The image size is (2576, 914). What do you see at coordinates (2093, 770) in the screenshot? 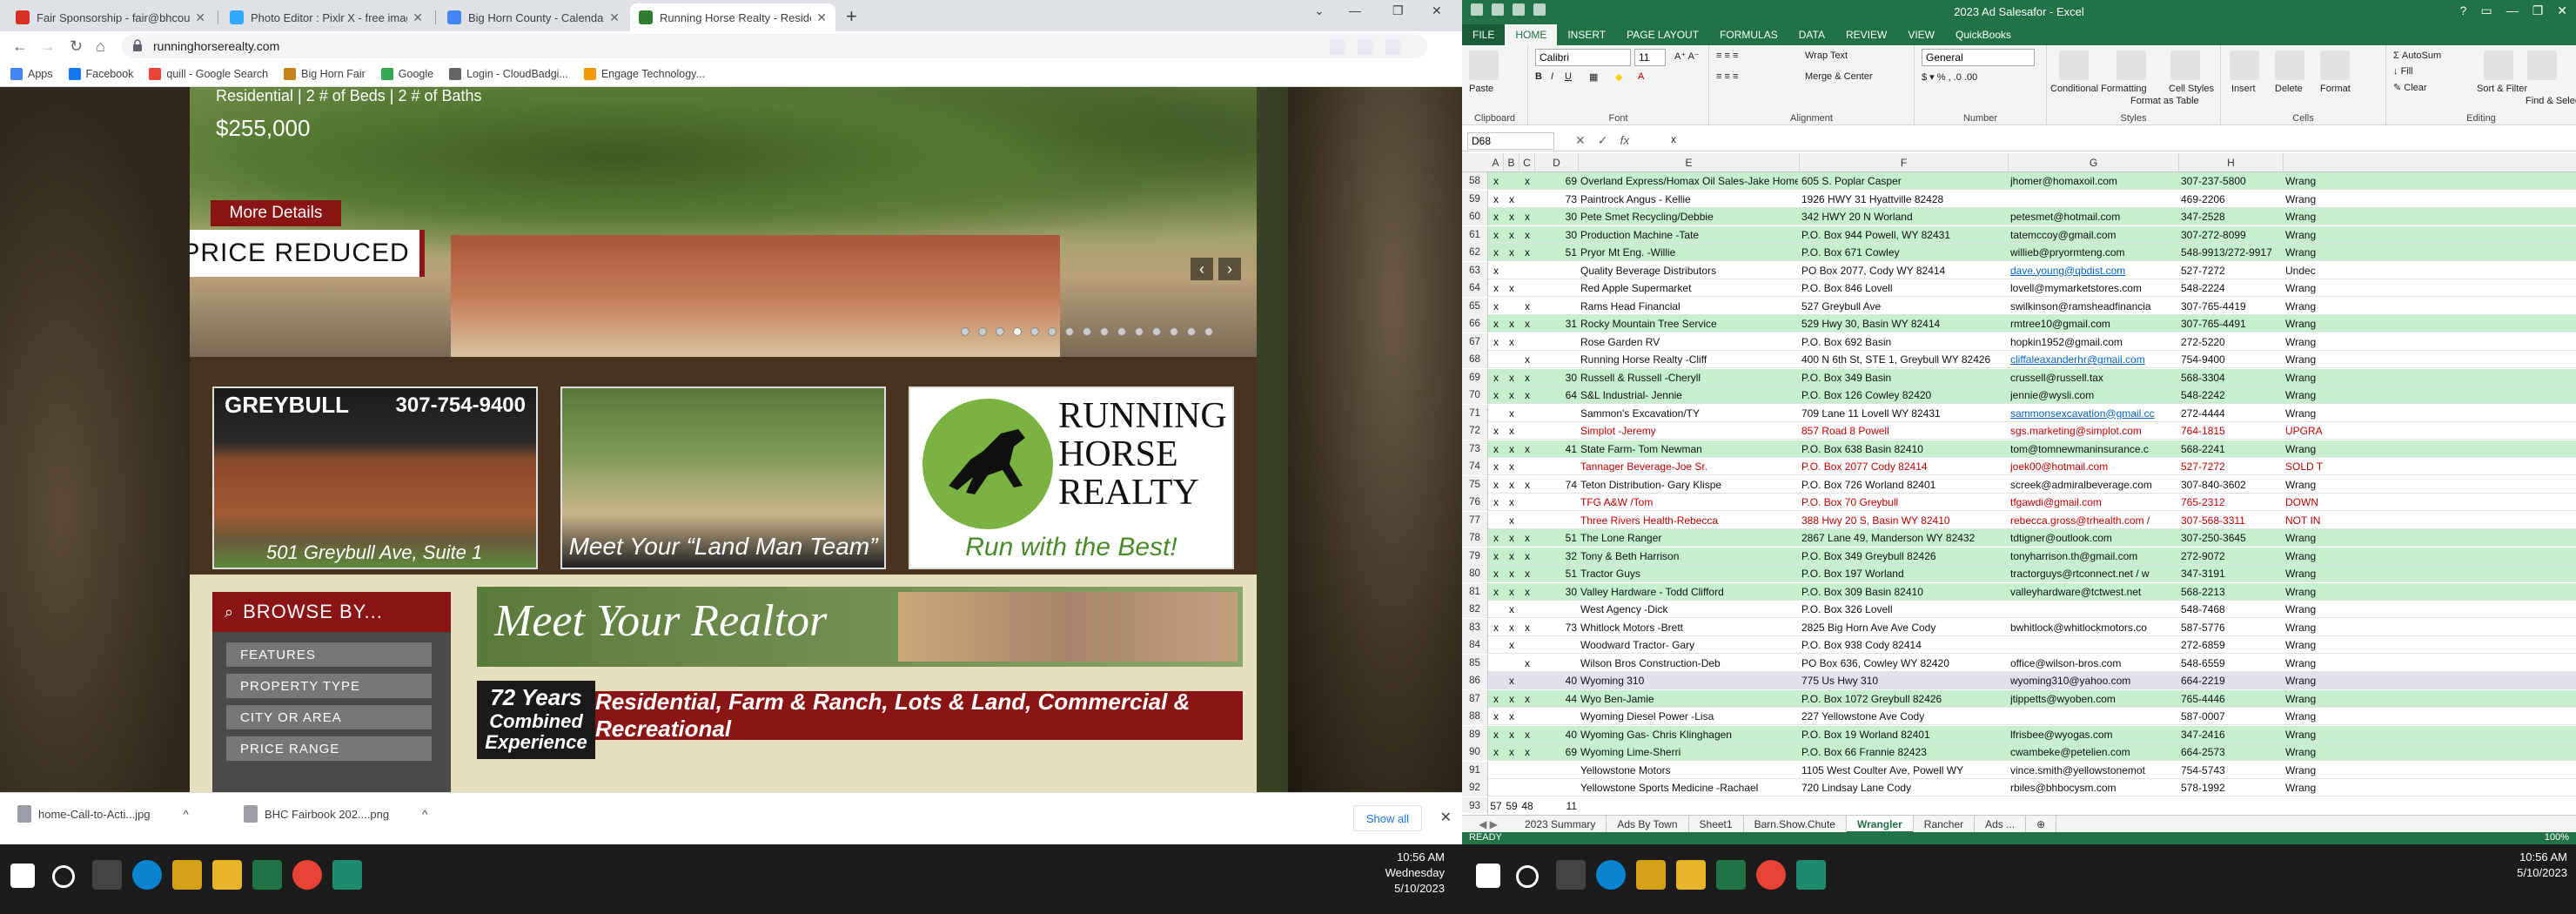
I see `cell-g: vince.smith@yellowstonemot` at bounding box center [2093, 770].